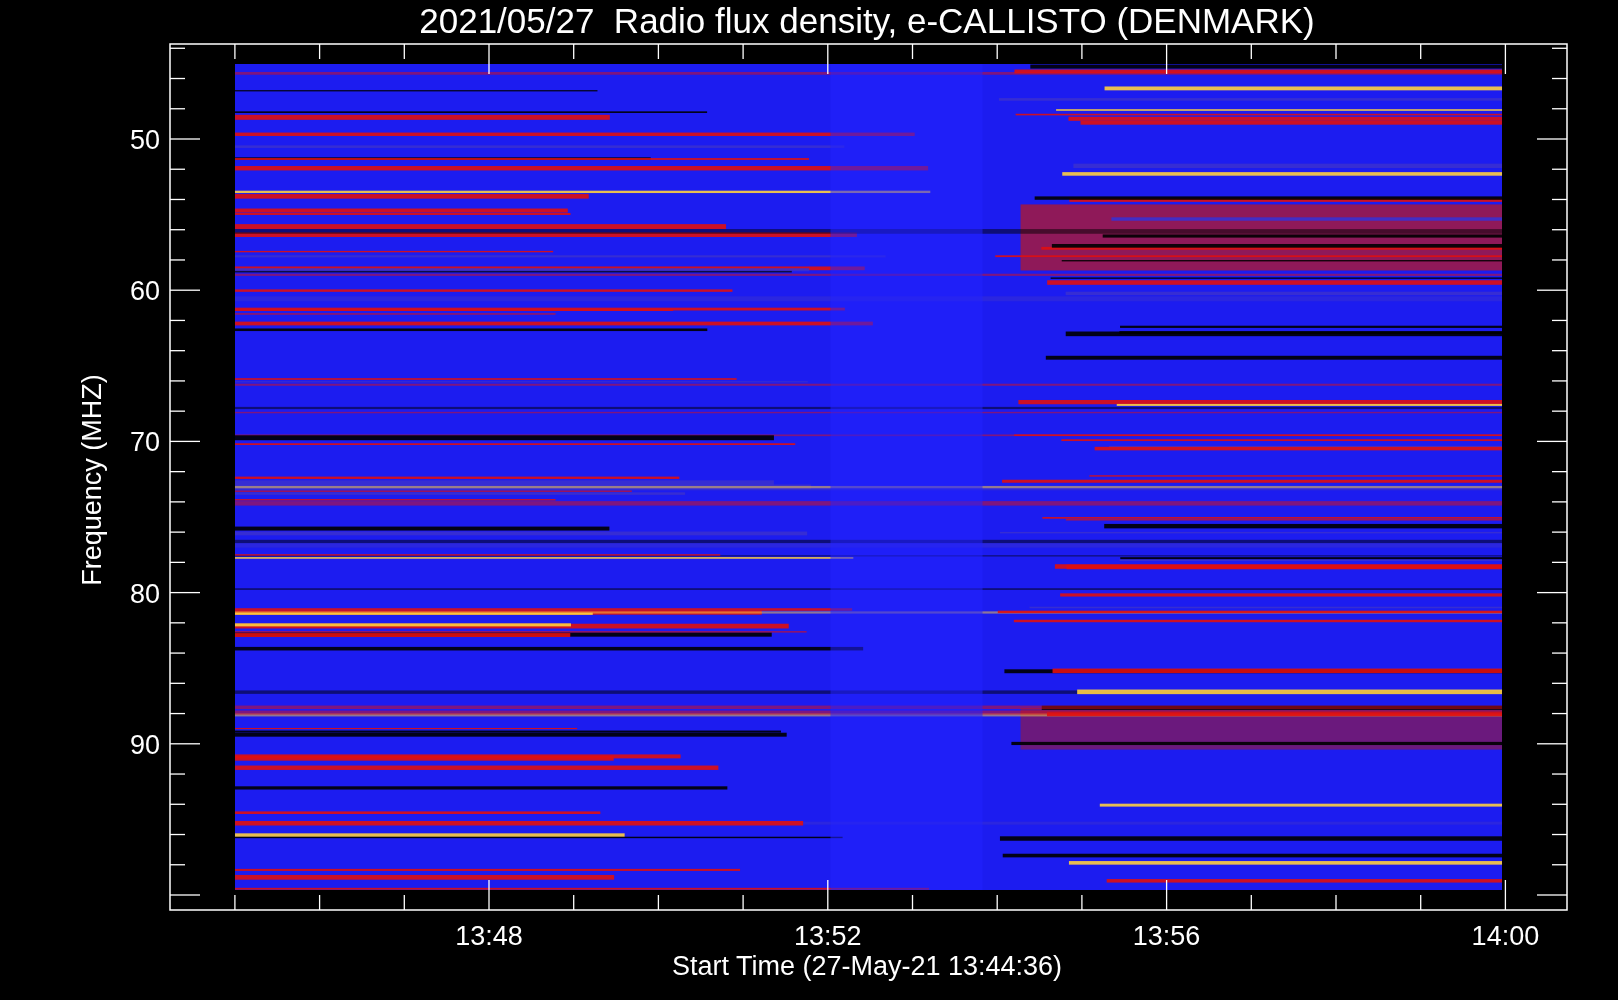 The width and height of the screenshot is (1618, 1000). What do you see at coordinates (144, 140) in the screenshot?
I see `axis-tick-label: 50` at bounding box center [144, 140].